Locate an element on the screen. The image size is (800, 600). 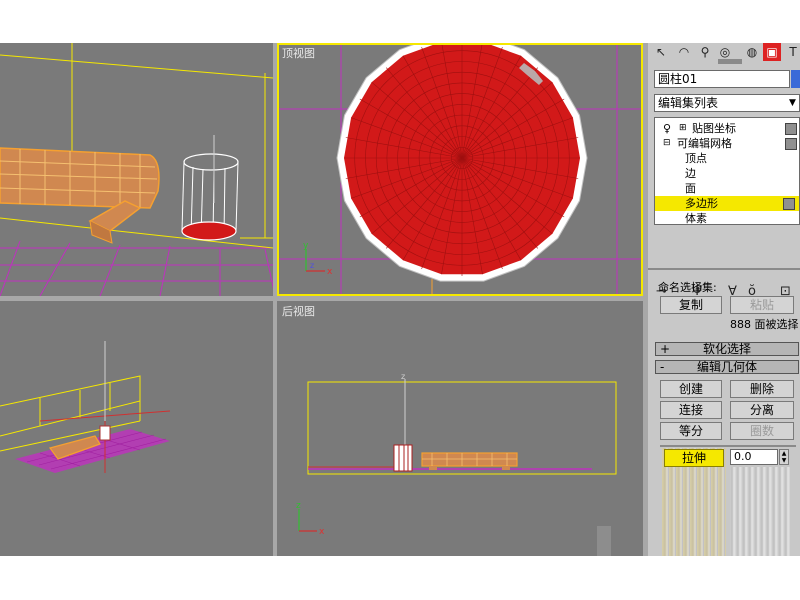
stack-sub-vertex: 顶点 is located at coordinates (730, 158).